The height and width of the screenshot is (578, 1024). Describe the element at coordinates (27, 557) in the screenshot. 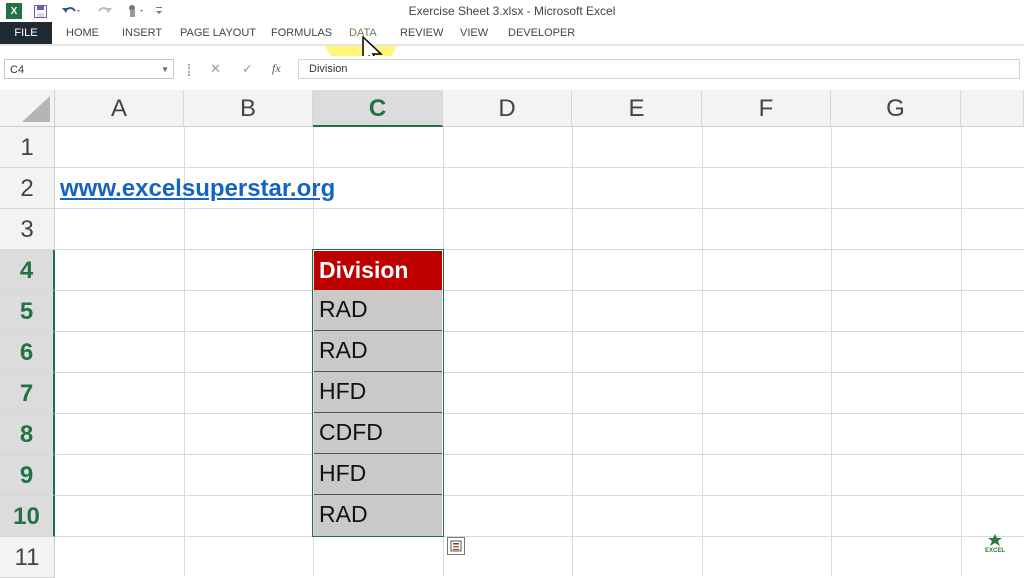

I see `row-header-11: 11` at that location.